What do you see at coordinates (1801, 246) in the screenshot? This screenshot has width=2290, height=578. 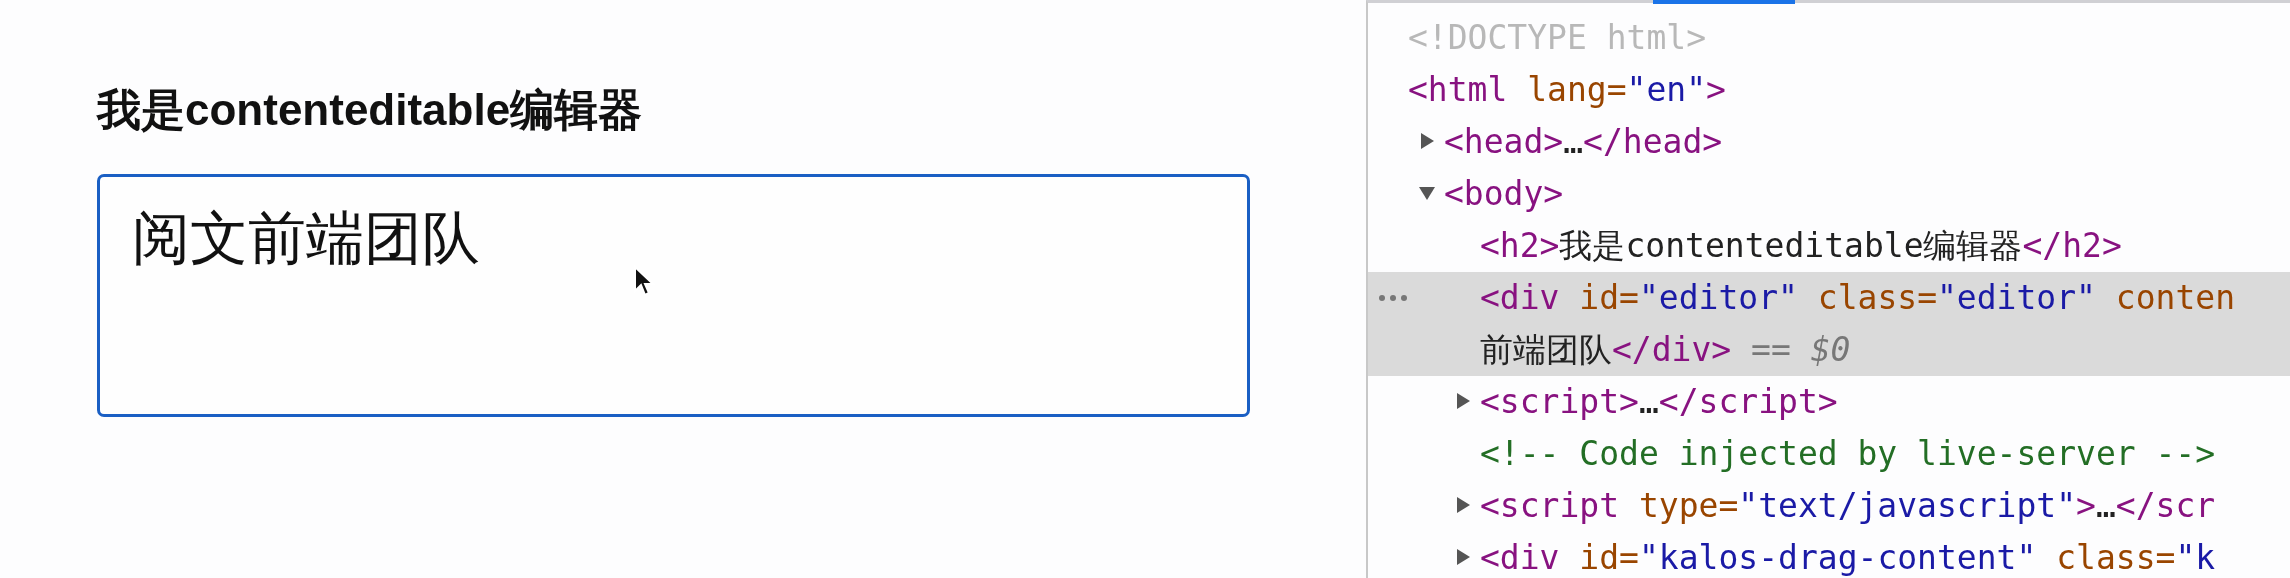 I see `code-line: <h2>我是contenteditable编辑器</h2>` at bounding box center [1801, 246].